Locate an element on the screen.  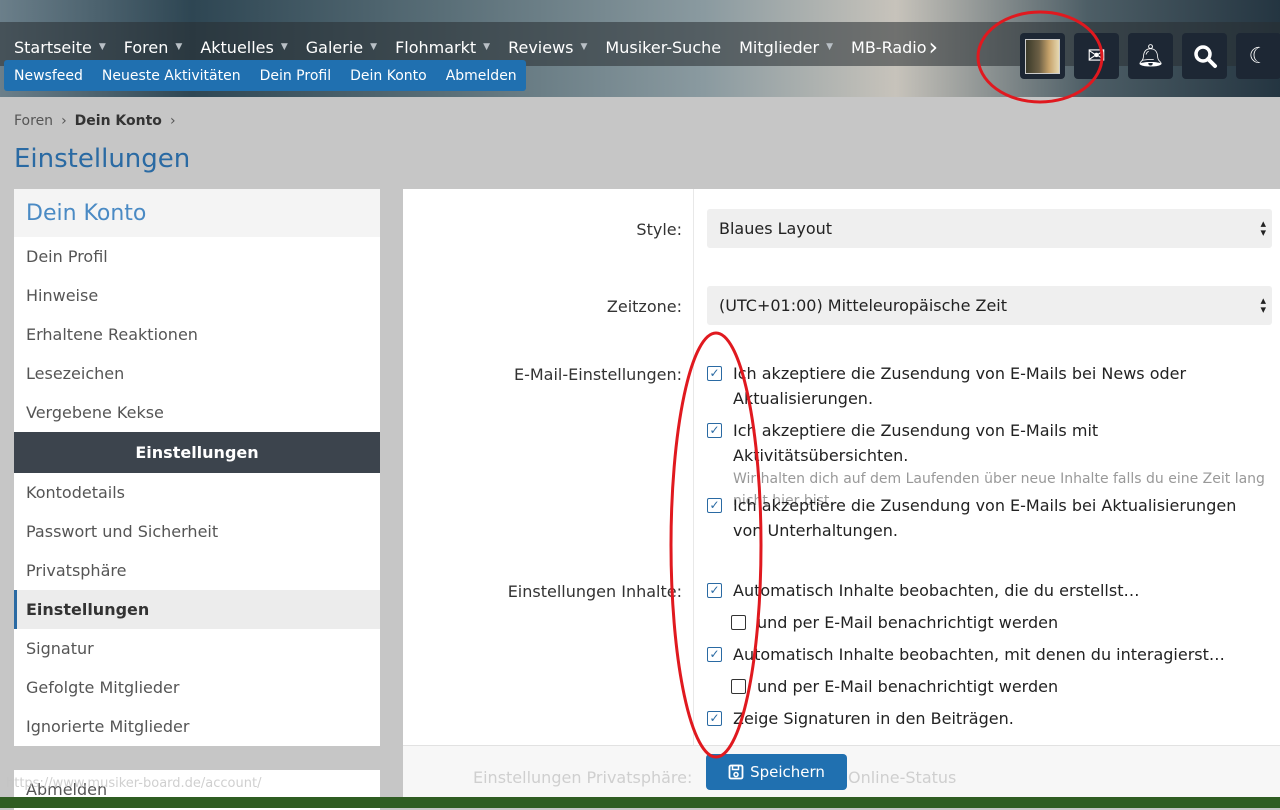
envelope-icon: ✉ is located at coordinates (1096, 56).